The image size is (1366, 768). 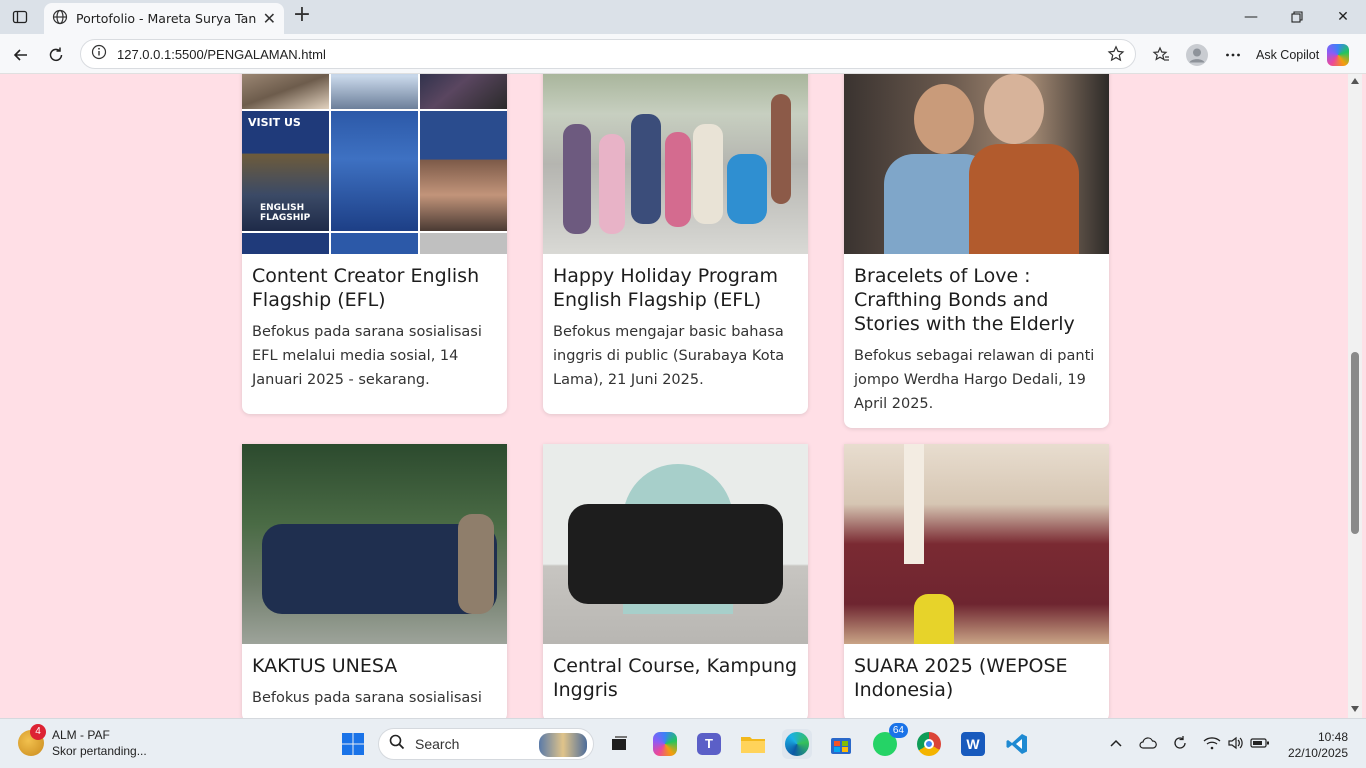 What do you see at coordinates (274, 122) in the screenshot?
I see `collage-caption-visit: VISIT US` at bounding box center [274, 122].